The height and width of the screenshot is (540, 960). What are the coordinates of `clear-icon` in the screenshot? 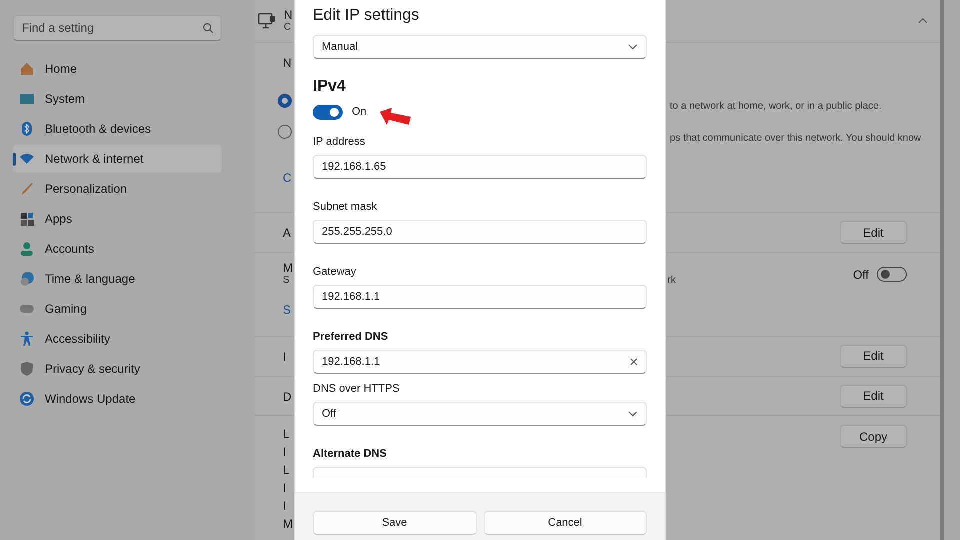 It's located at (634, 362).